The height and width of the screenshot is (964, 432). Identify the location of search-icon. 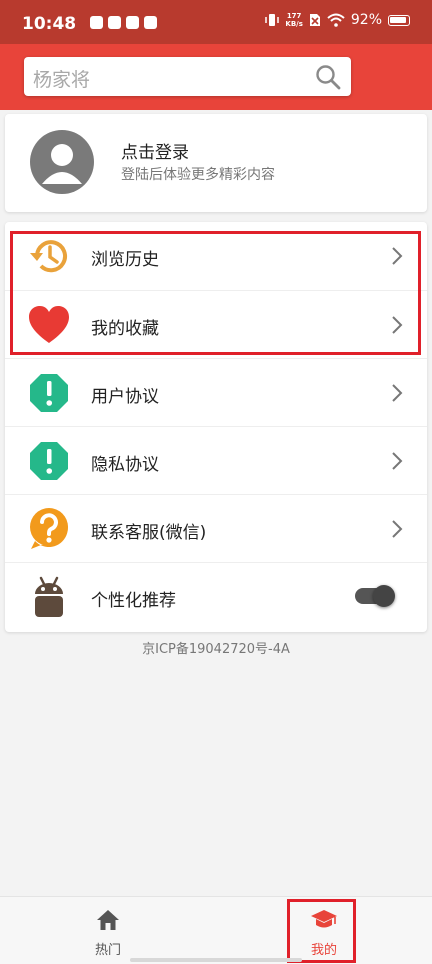
(328, 77).